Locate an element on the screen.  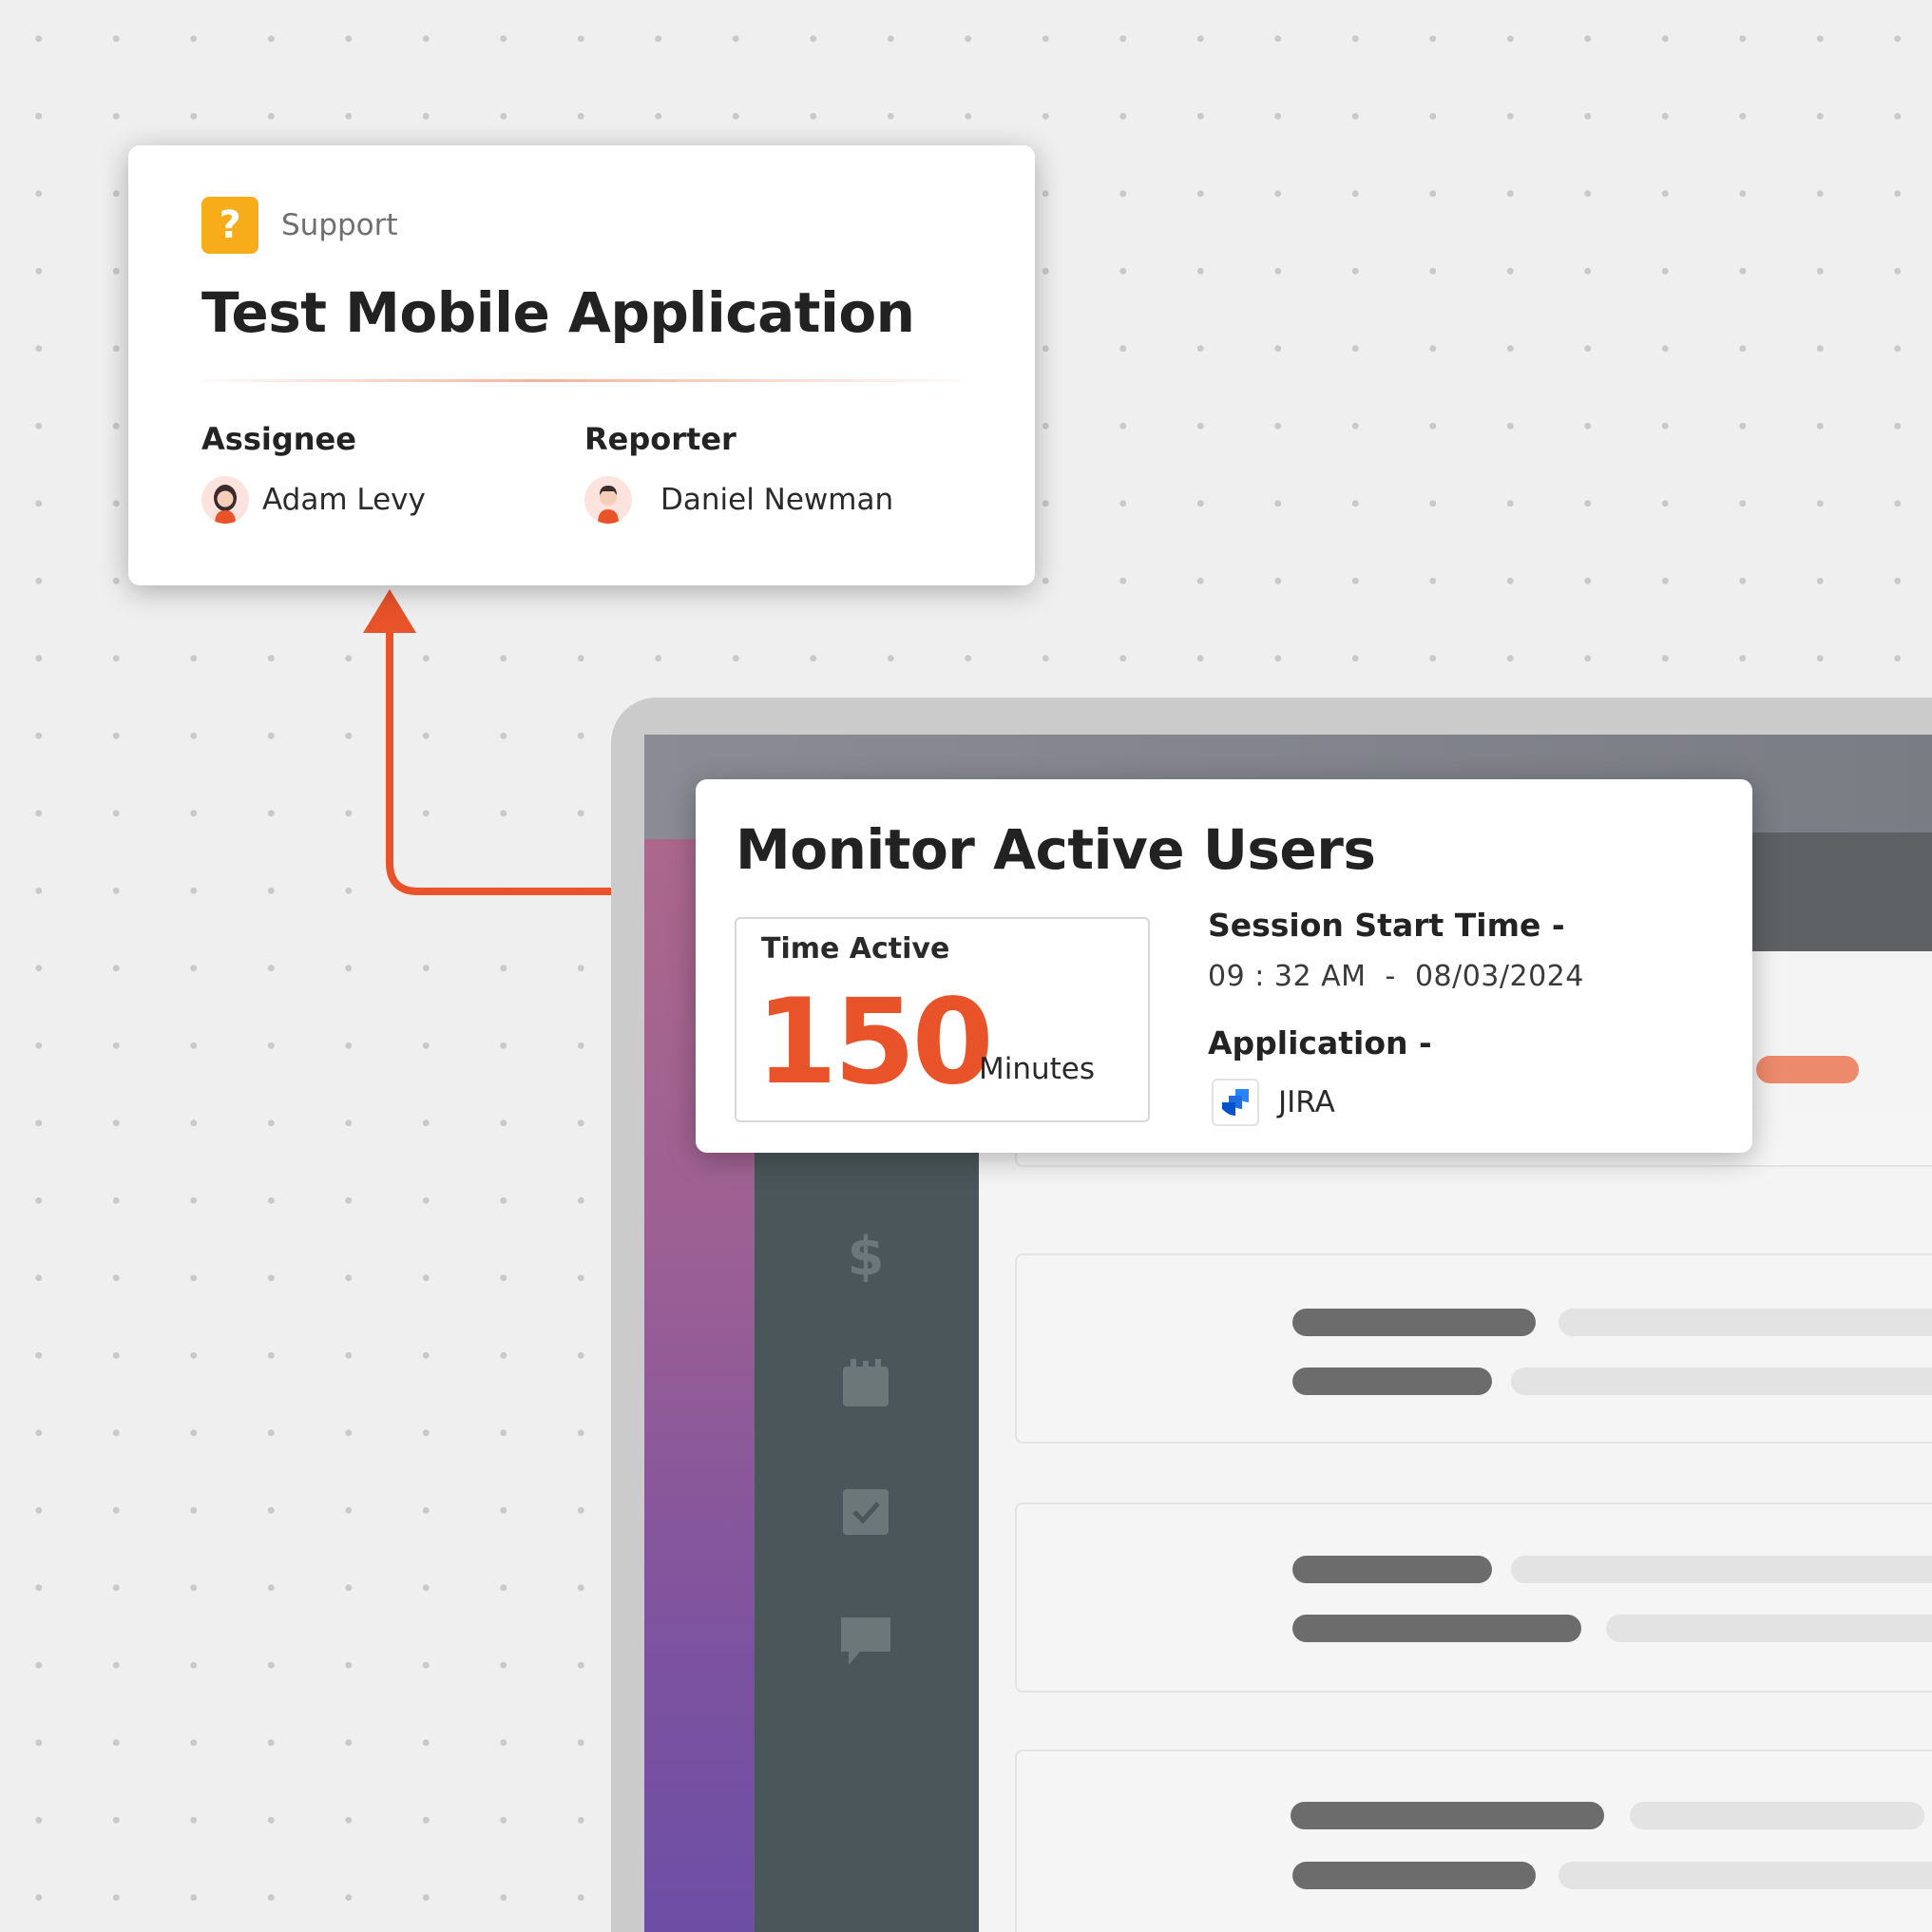
application-label: Application - is located at coordinates (1320, 1043).